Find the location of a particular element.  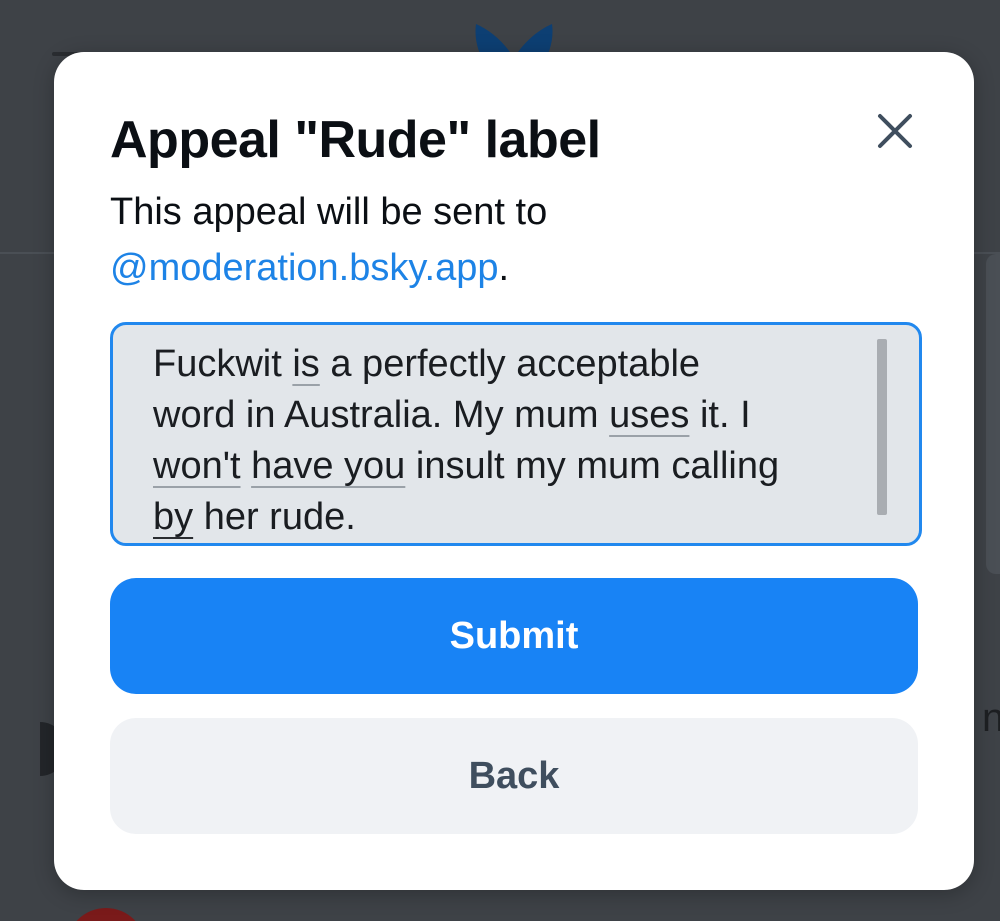

text-run: her rude. is located at coordinates (274, 517).